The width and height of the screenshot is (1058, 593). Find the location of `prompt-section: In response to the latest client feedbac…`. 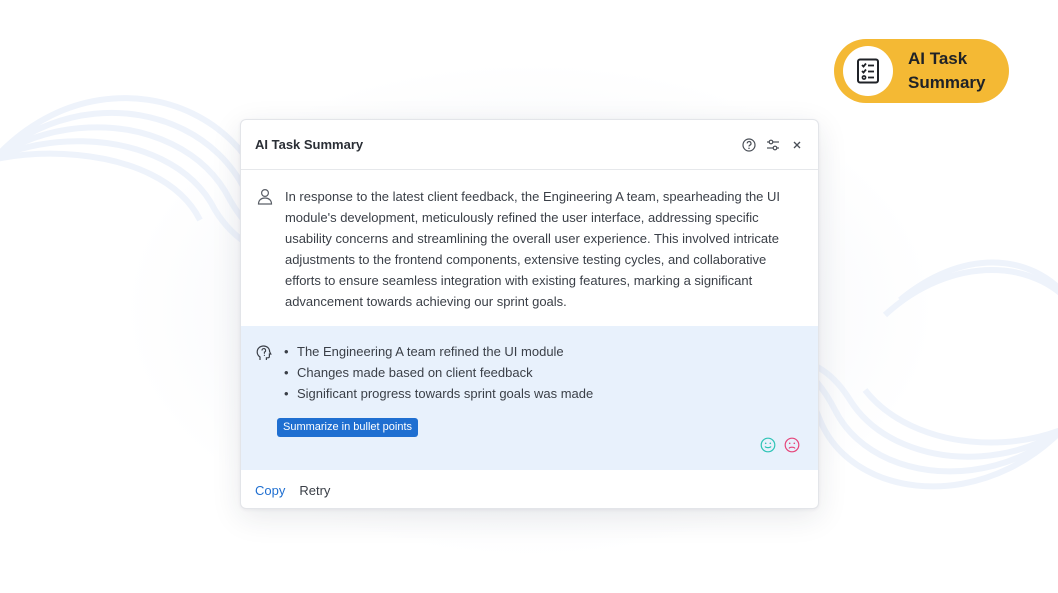

prompt-section: In response to the latest client feedbac… is located at coordinates (529, 247).